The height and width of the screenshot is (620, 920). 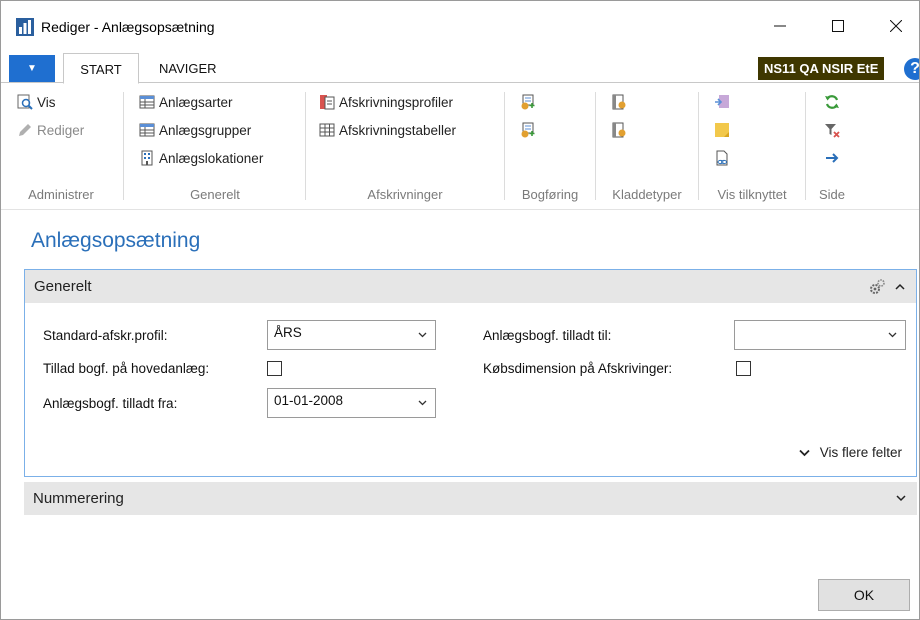 I want to click on onenote-icon, so click(x=722, y=102).